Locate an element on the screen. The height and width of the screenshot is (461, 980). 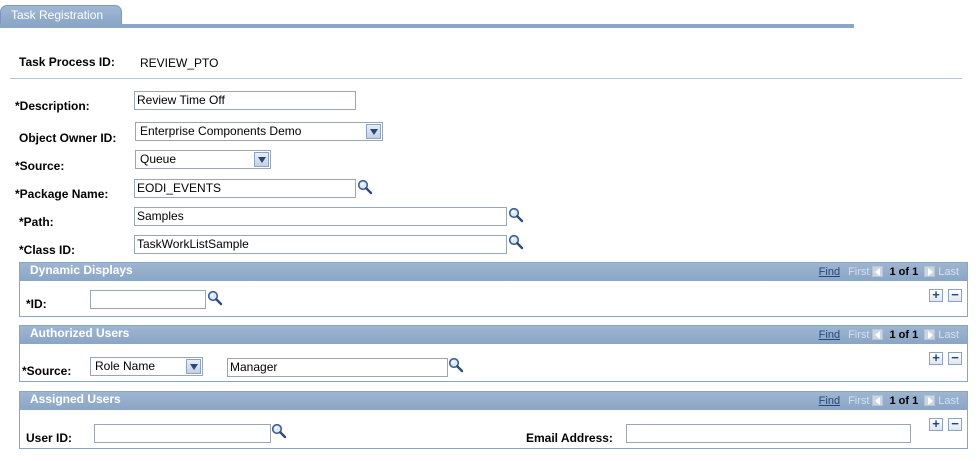
object-owner-select: Enterprise Components Demo is located at coordinates (259, 131).